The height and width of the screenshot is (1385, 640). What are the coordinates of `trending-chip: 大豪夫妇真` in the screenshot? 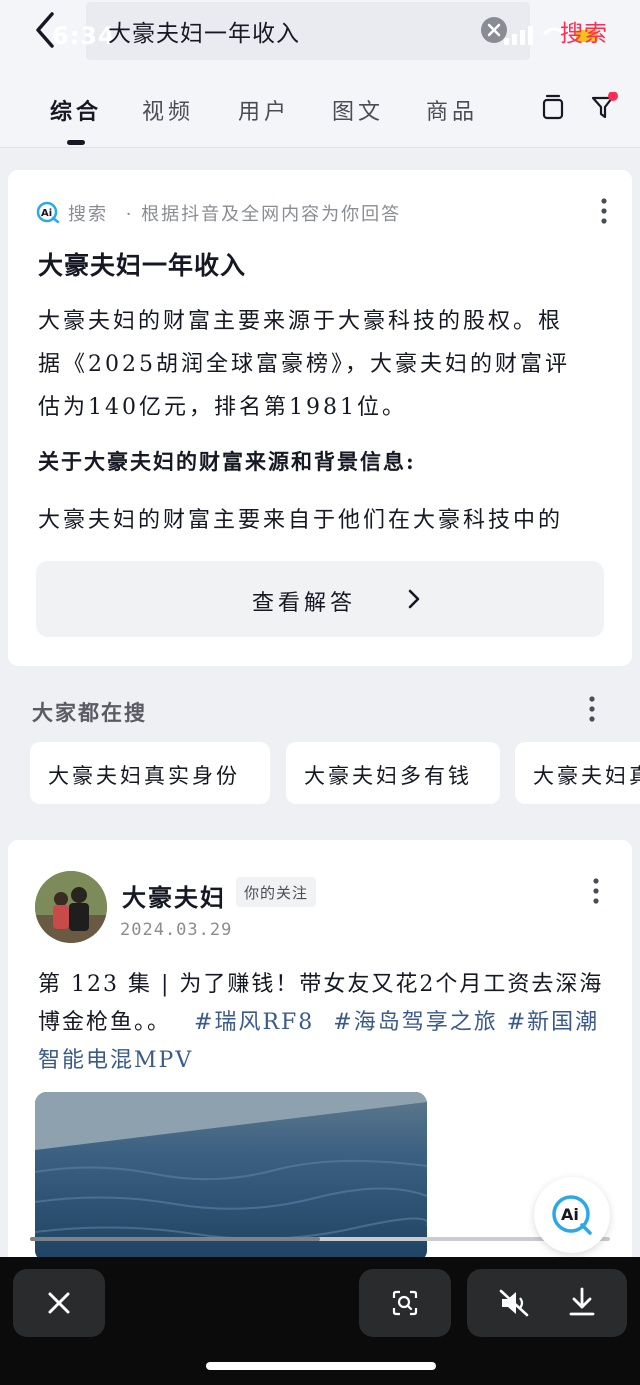 It's located at (577, 773).